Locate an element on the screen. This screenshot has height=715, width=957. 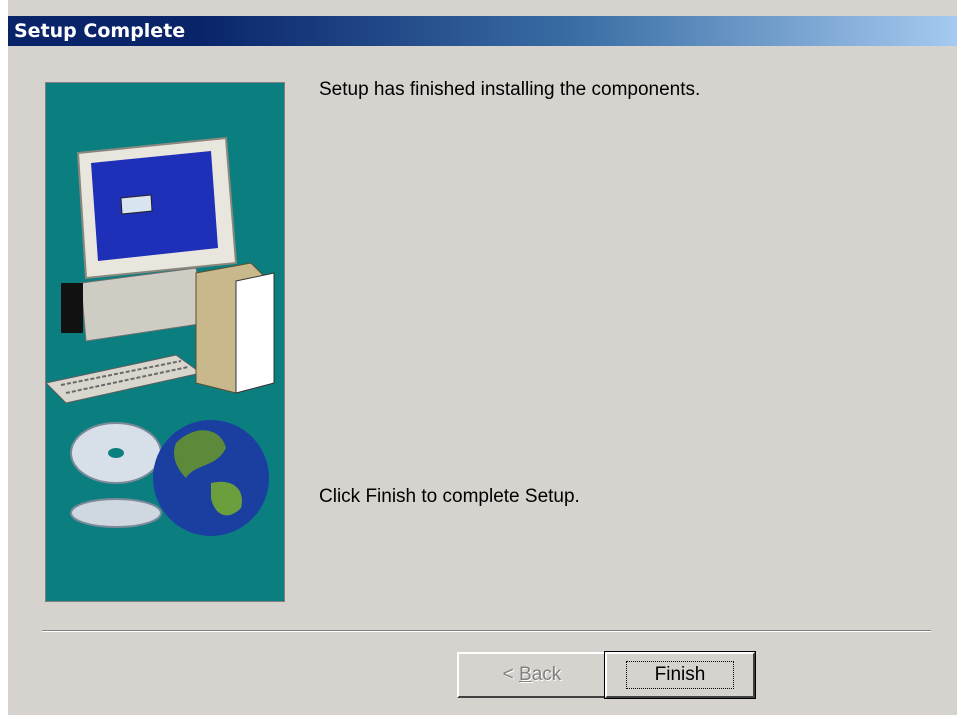
back-button-label-rest: ack is located at coordinates (546, 674).